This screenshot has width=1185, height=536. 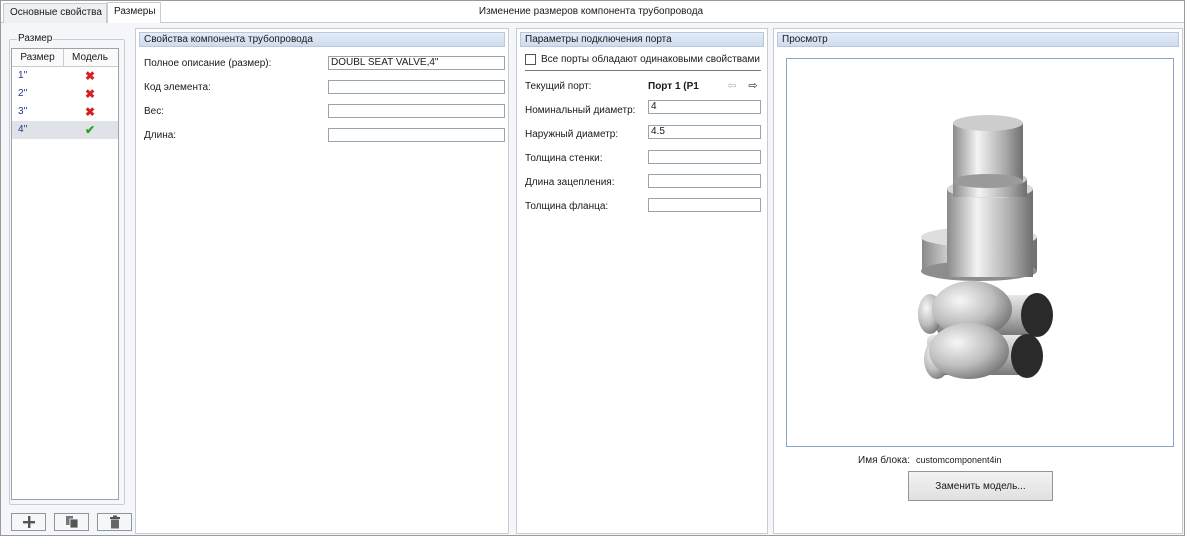 I want to click on weight-input, so click(x=416, y=111).